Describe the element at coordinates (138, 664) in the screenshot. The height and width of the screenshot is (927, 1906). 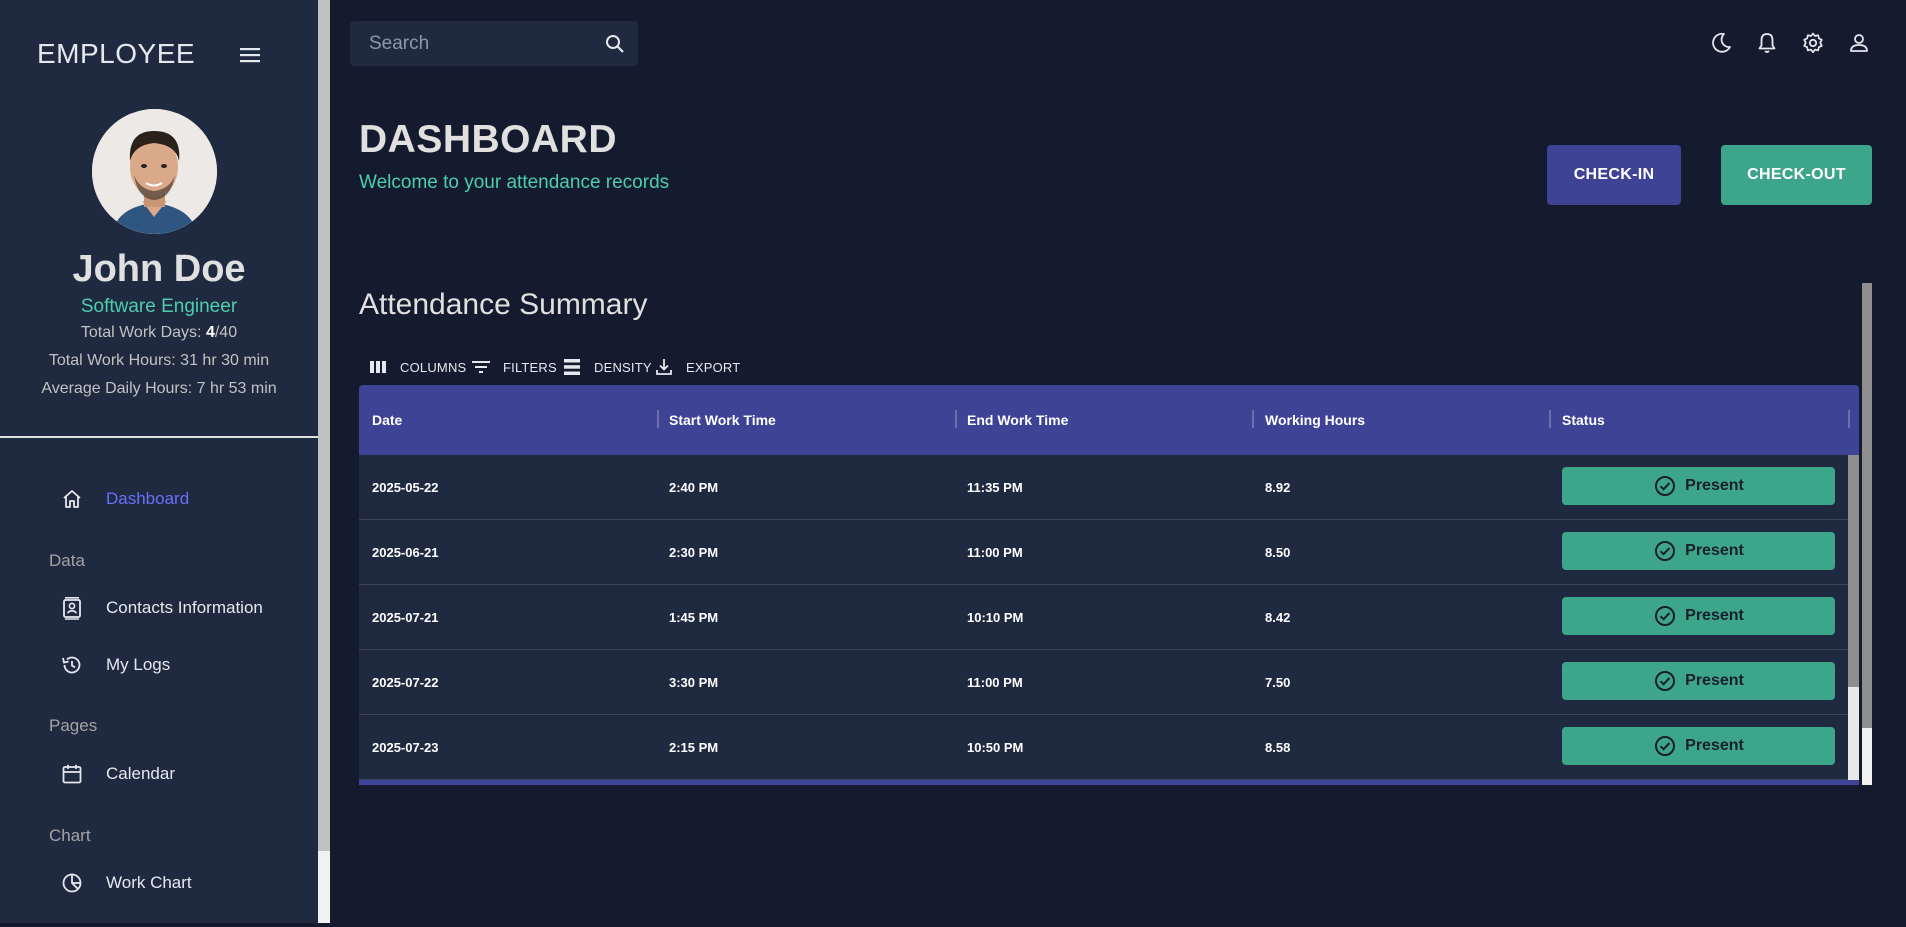
I see `sidebar-item-label: My Logs` at that location.